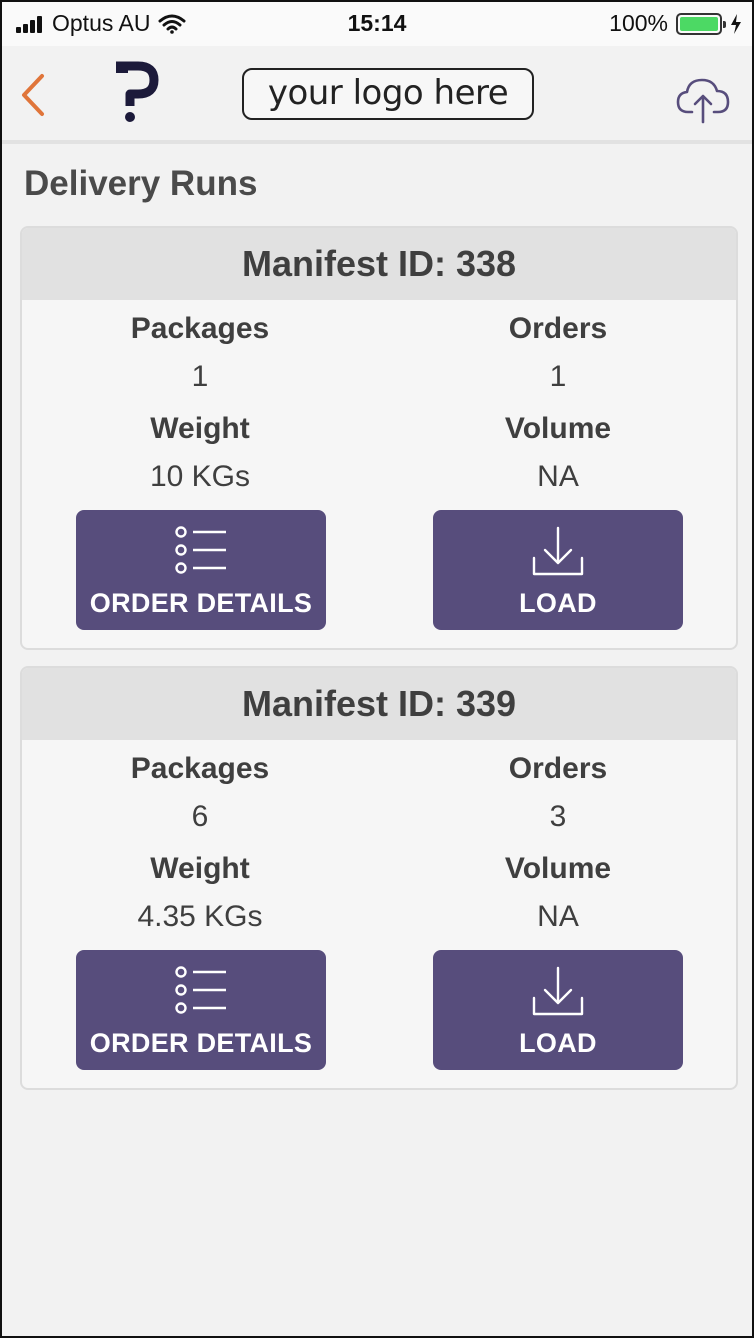 This screenshot has width=754, height=1338. What do you see at coordinates (33, 95) in the screenshot?
I see `chevron-left-icon` at bounding box center [33, 95].